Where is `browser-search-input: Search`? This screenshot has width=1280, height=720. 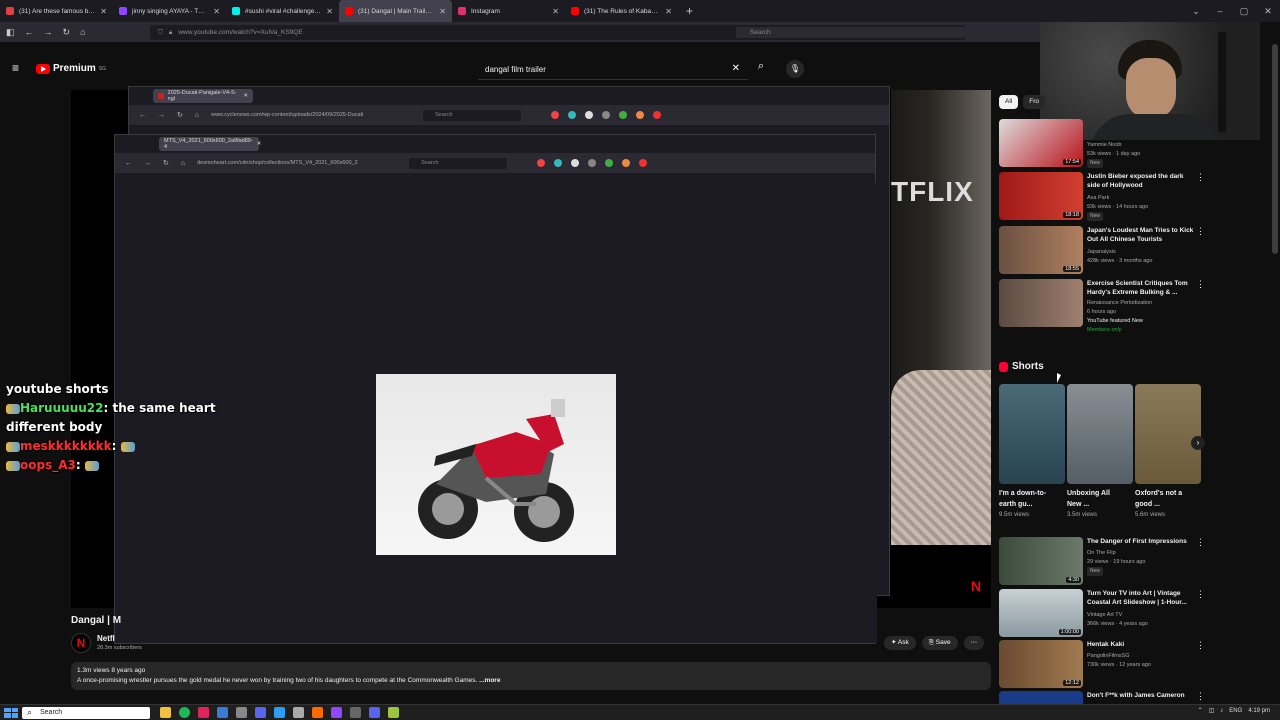
browser-search-input: Search is located at coordinates (851, 32).